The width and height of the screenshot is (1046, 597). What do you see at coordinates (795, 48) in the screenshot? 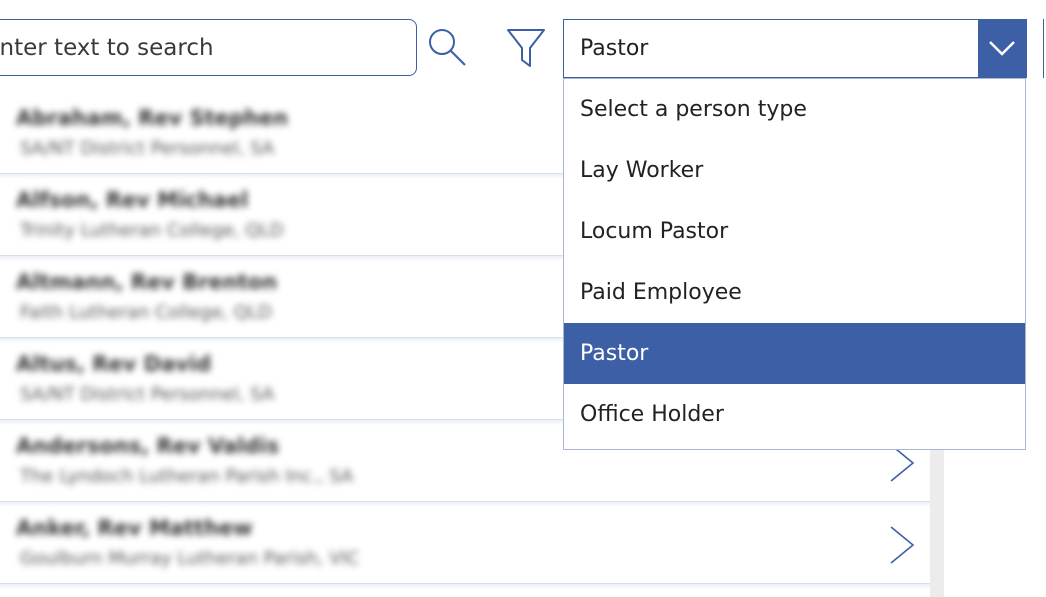
I see `person-type-dropdown: Pastor` at bounding box center [795, 48].